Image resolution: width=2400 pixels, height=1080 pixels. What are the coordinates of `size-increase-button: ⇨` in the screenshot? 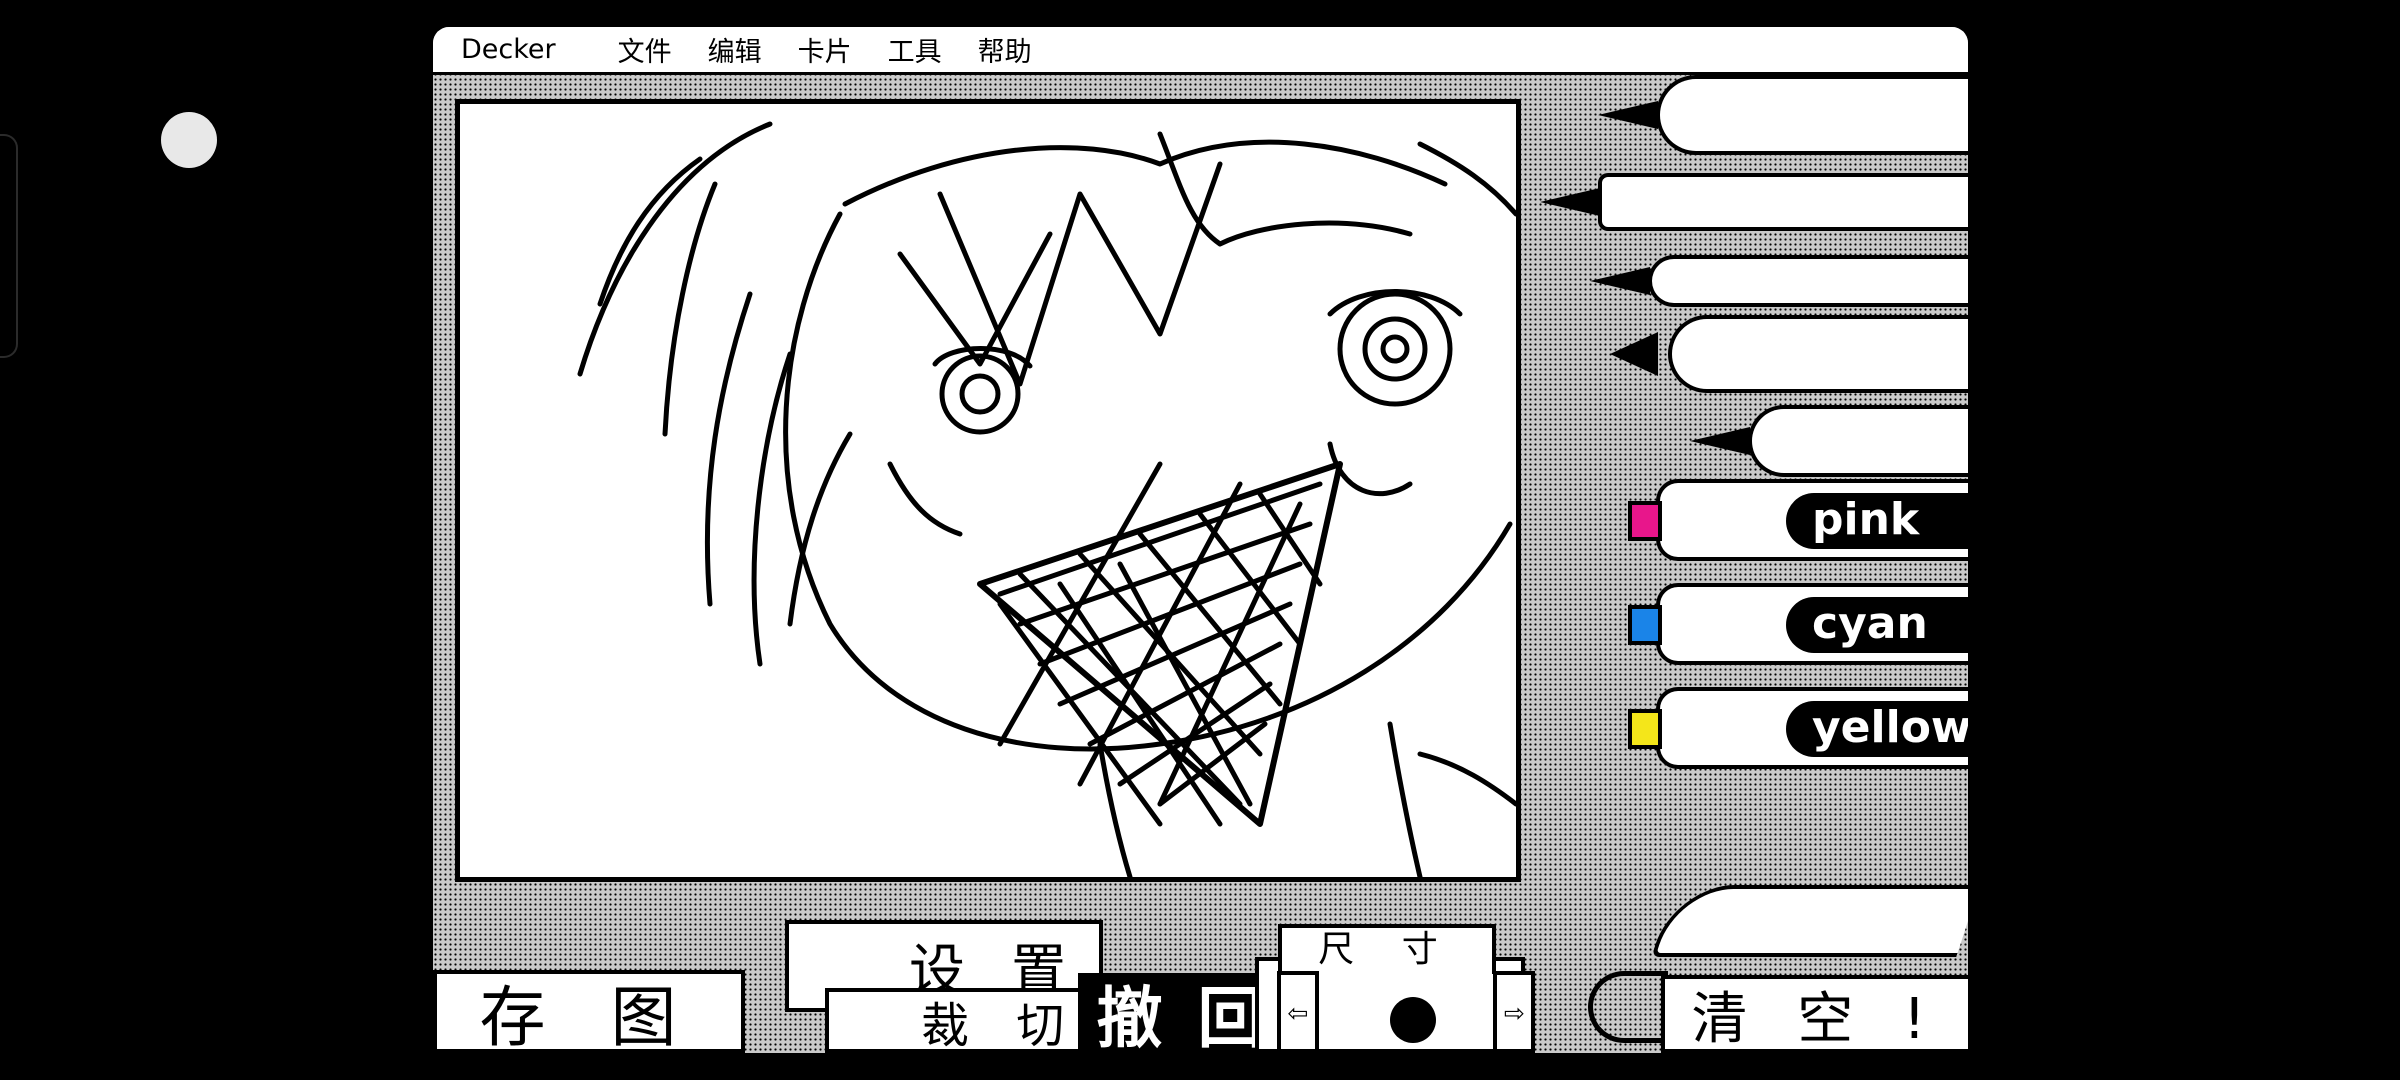 It's located at (1514, 1012).